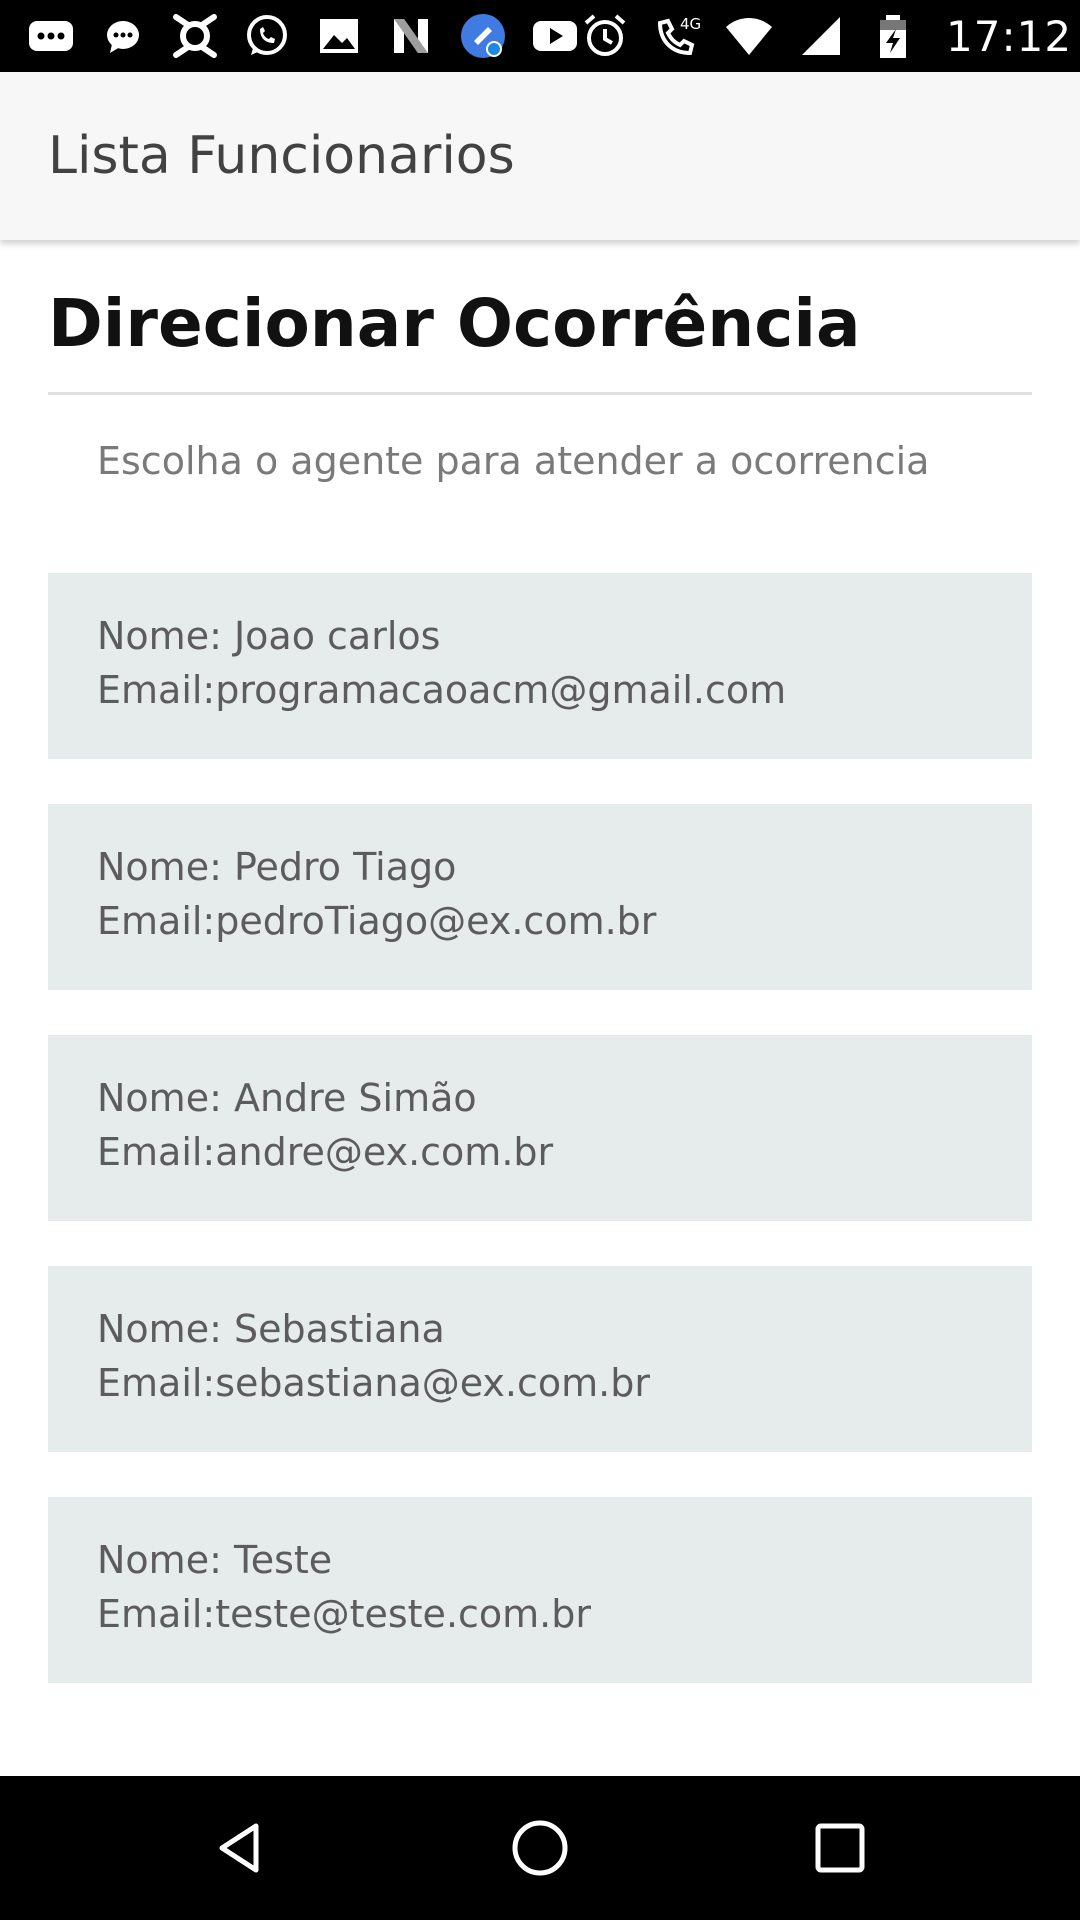  What do you see at coordinates (303, 36) in the screenshot?
I see `notification-icons` at bounding box center [303, 36].